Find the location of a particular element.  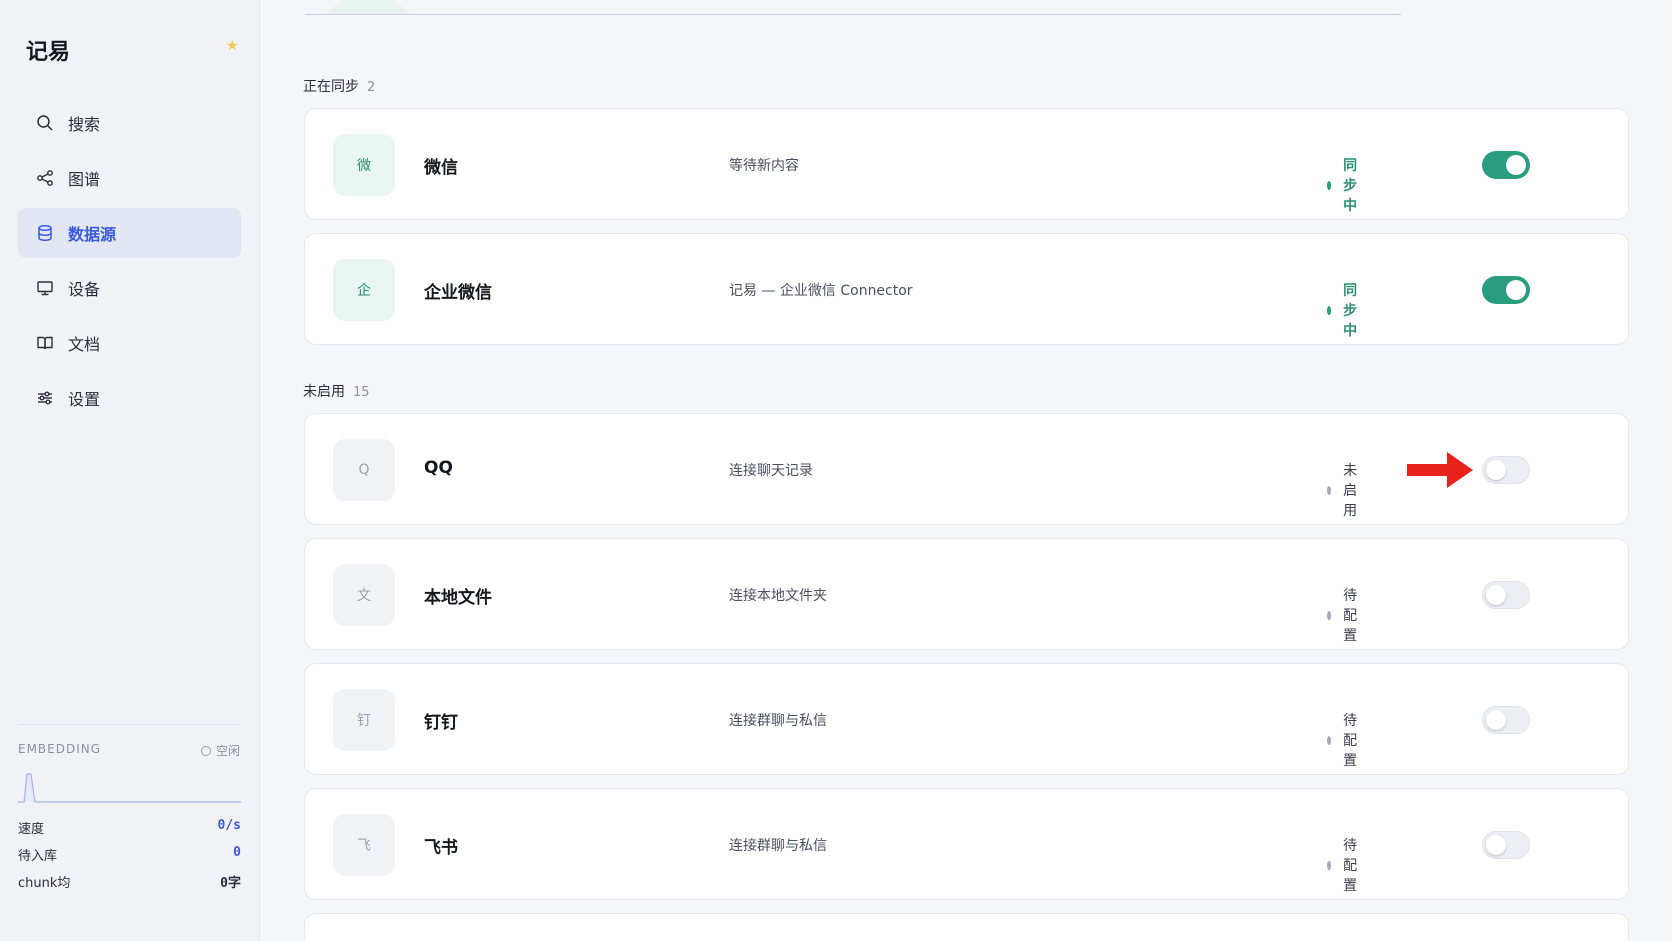

sidebar-item-label: 设备 is located at coordinates (84, 289).